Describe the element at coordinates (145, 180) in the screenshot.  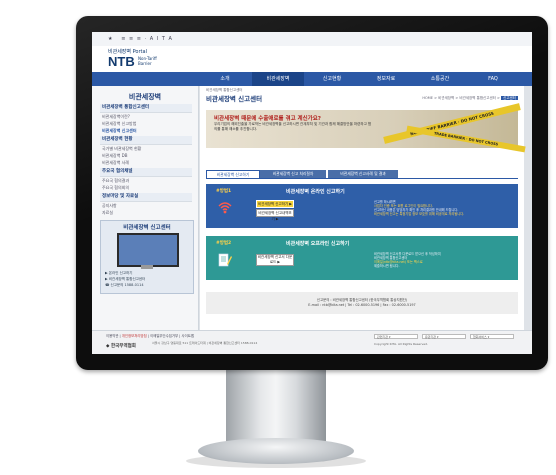
I see `sidebar-item-results: 주요국 협의결과` at that location.